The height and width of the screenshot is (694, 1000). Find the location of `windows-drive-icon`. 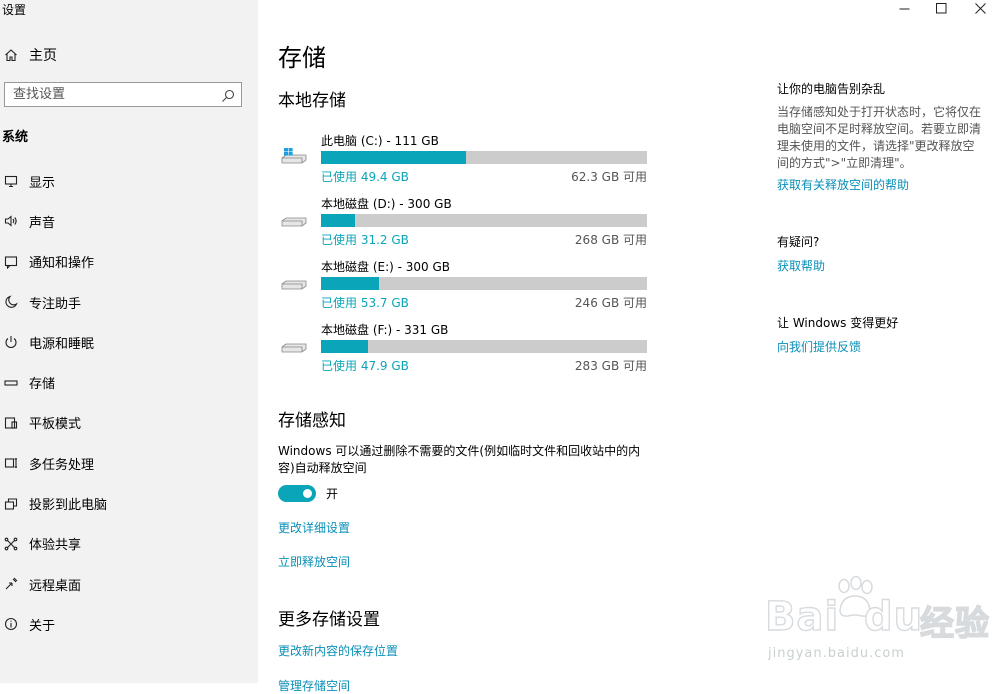

windows-drive-icon is located at coordinates (294, 155).